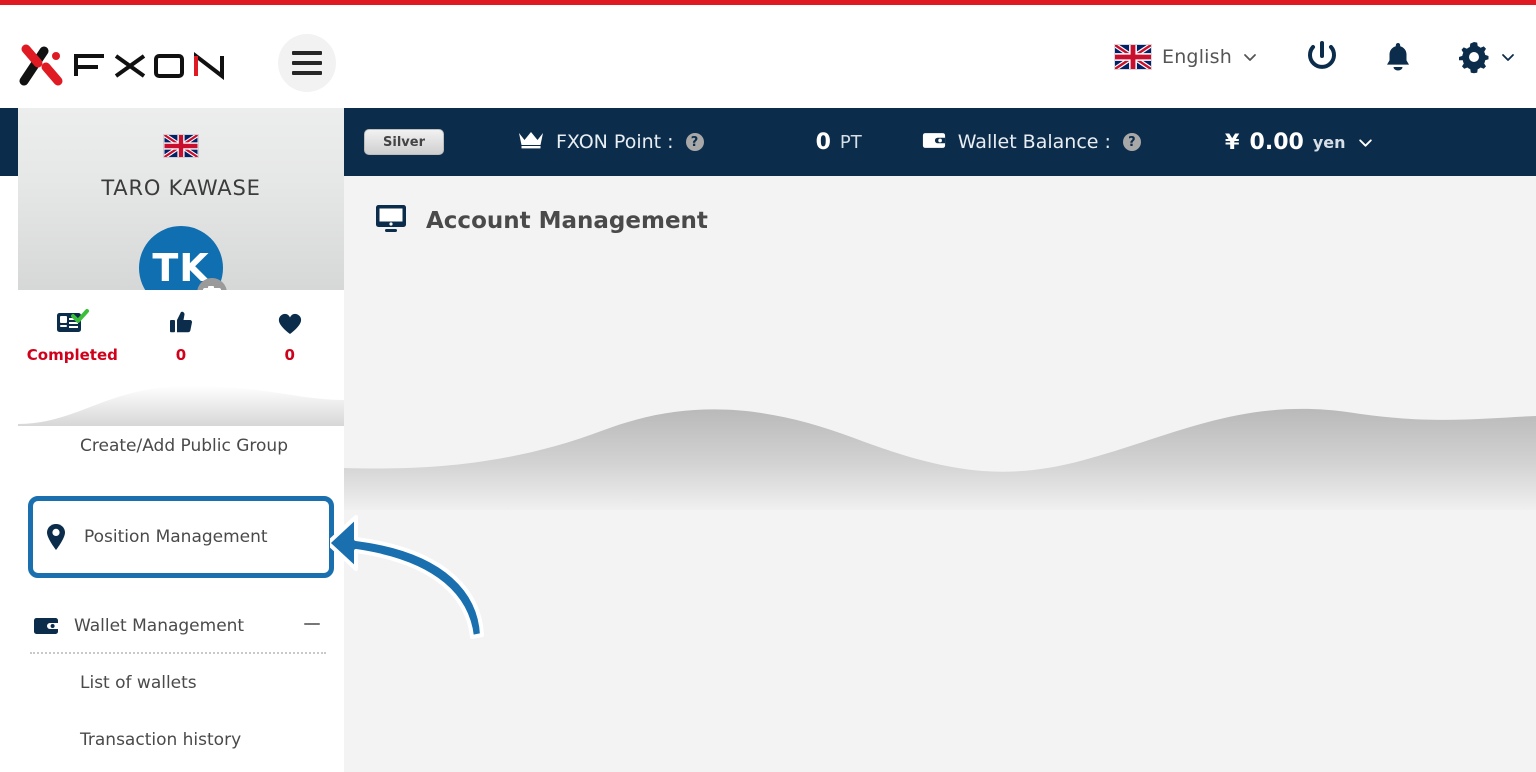 This screenshot has width=1536, height=772. I want to click on gear-icon, so click(1474, 57).